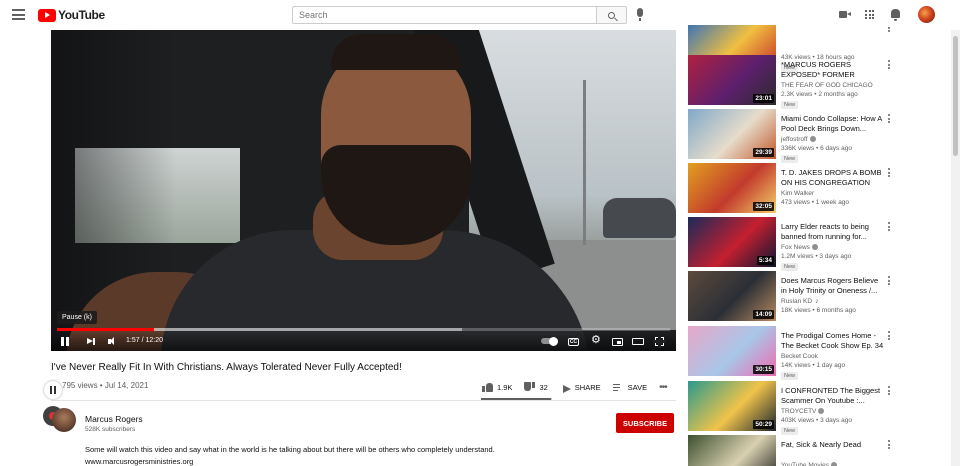 The image size is (960, 466). I want to click on subscriber-count: 528K subscribers, so click(110, 429).